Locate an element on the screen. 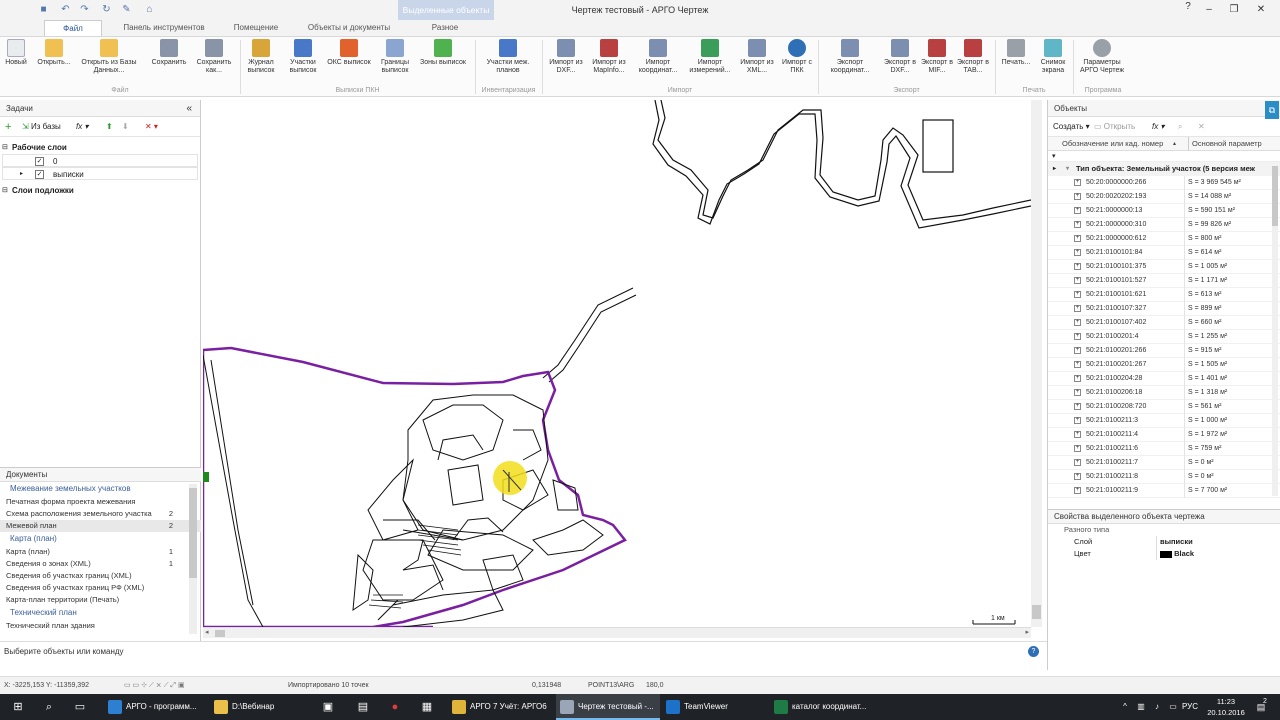 This screenshot has width=1280, height=720. object-row: +50:21:0100107:327 S = 899 м² is located at coordinates (1164, 309).